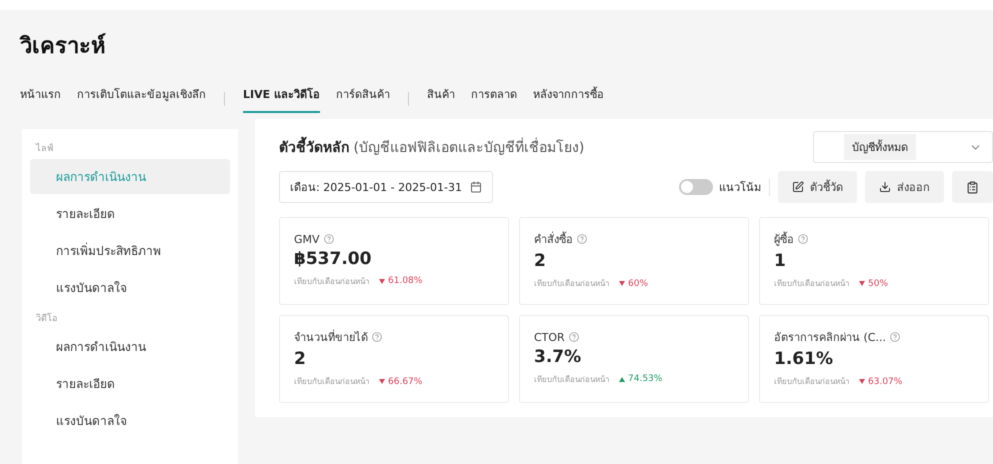 The height and width of the screenshot is (464, 993). Describe the element at coordinates (903, 147) in the screenshot. I see `account-select: บัญชีทั้งหมด` at that location.